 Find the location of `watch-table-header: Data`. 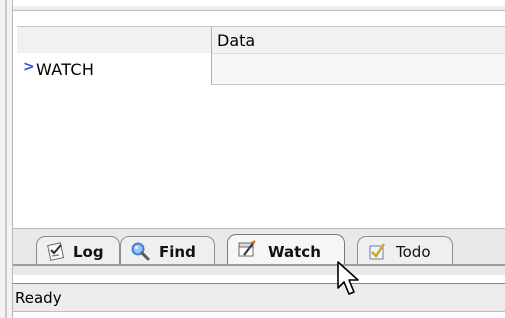

watch-table-header: Data is located at coordinates (261, 40).